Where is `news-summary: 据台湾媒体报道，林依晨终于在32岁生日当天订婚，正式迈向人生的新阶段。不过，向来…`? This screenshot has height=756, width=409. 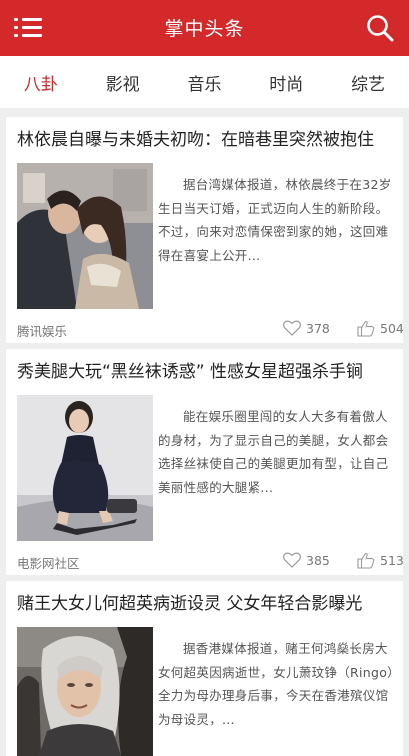 news-summary: 据台湾媒体报道，林依晨终于在32岁生日当天订婚，正式迈向人生的新阶段。不过，向来… is located at coordinates (275, 220).